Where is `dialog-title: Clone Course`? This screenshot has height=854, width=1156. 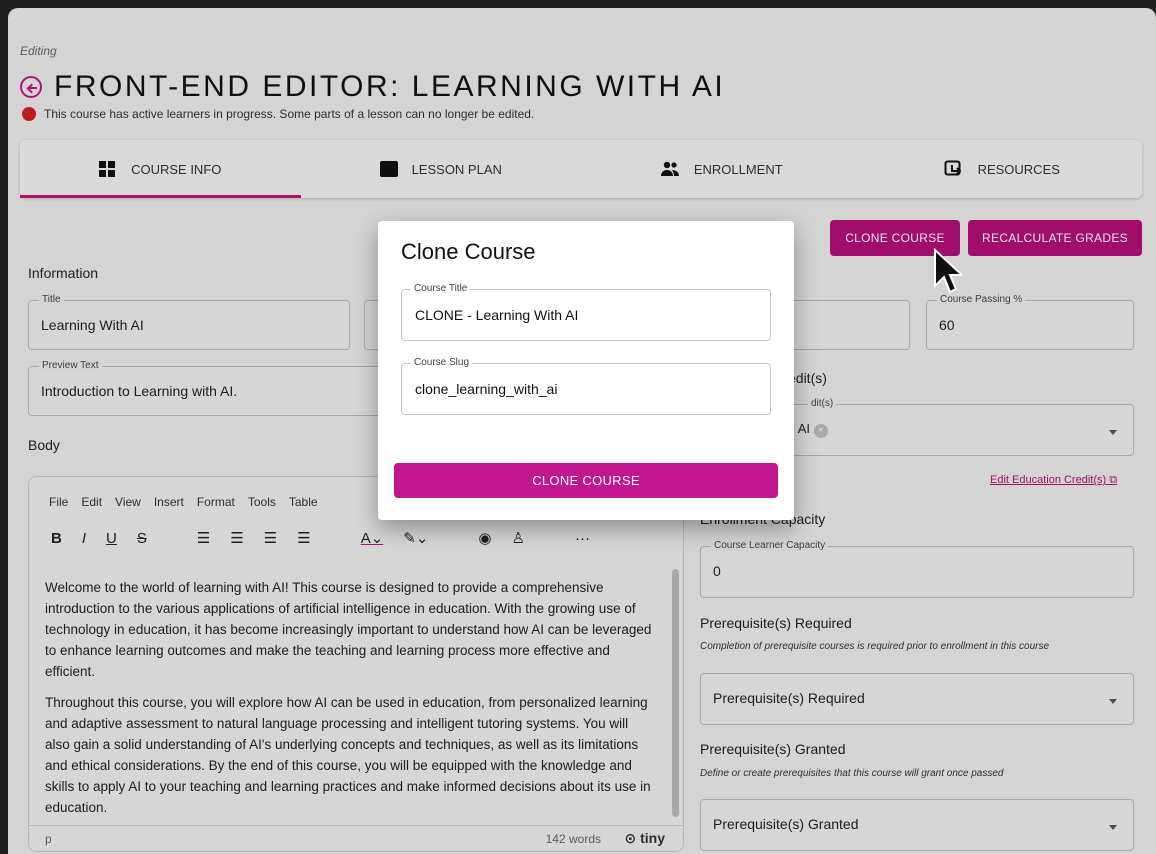 dialog-title: Clone Course is located at coordinates (468, 251).